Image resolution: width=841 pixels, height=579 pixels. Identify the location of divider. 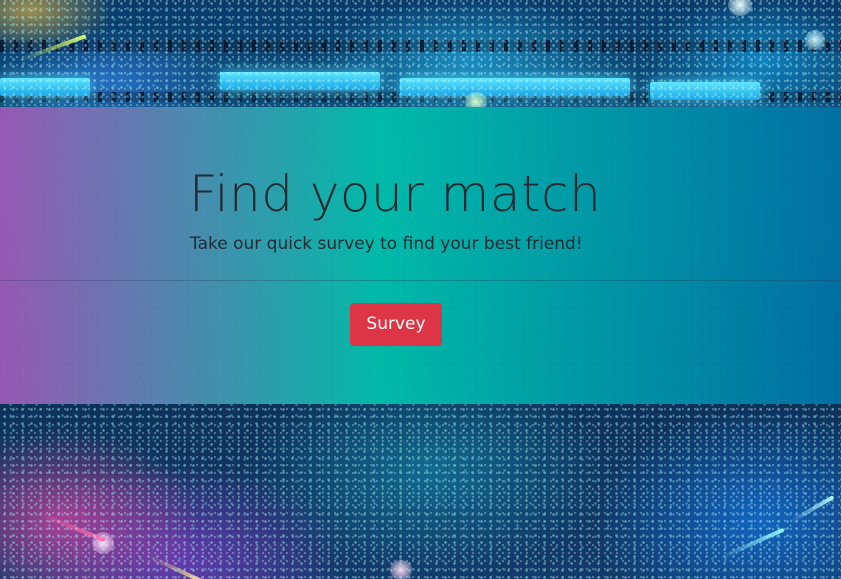
(420, 280).